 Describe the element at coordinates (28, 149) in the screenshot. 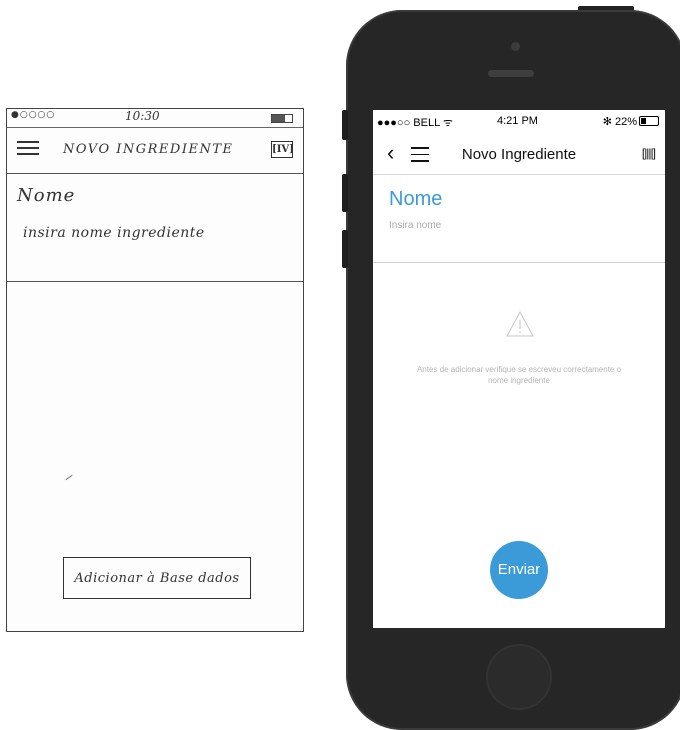

I see `sketch-menu-icon` at that location.